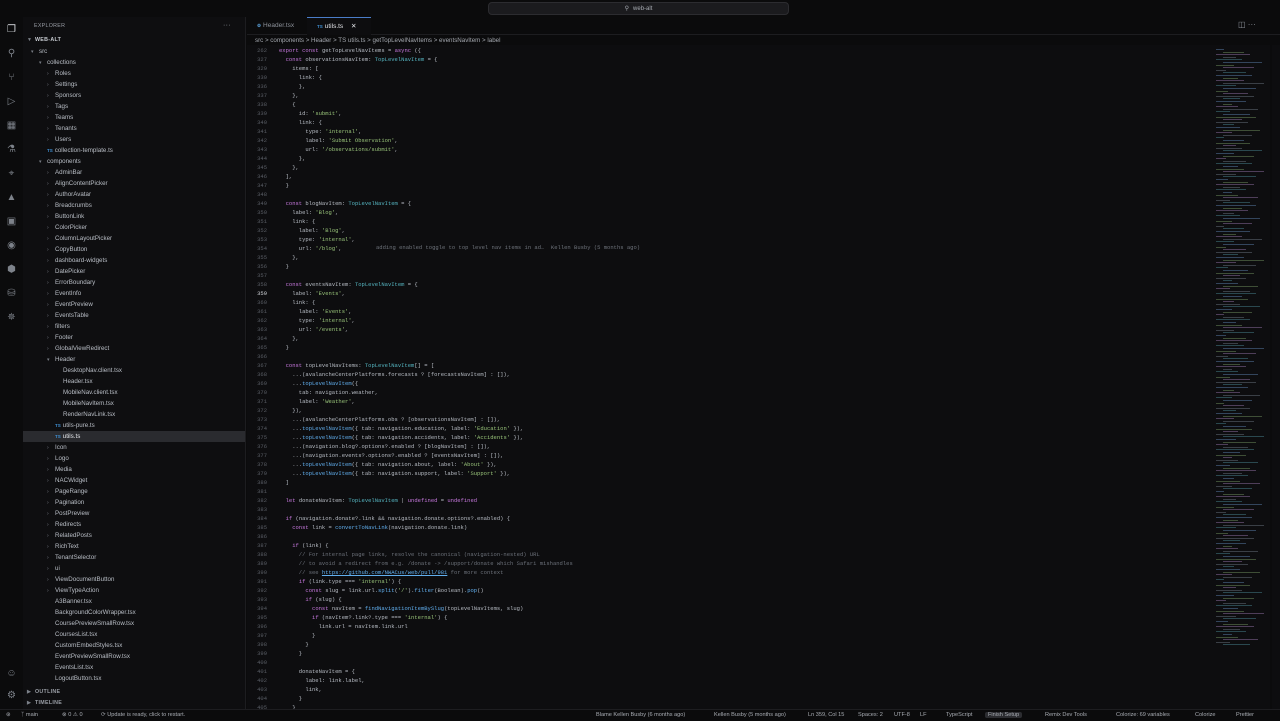 The image size is (1280, 721). Describe the element at coordinates (134, 678) in the screenshot. I see `file-item: LogoutButton.tsx` at that location.